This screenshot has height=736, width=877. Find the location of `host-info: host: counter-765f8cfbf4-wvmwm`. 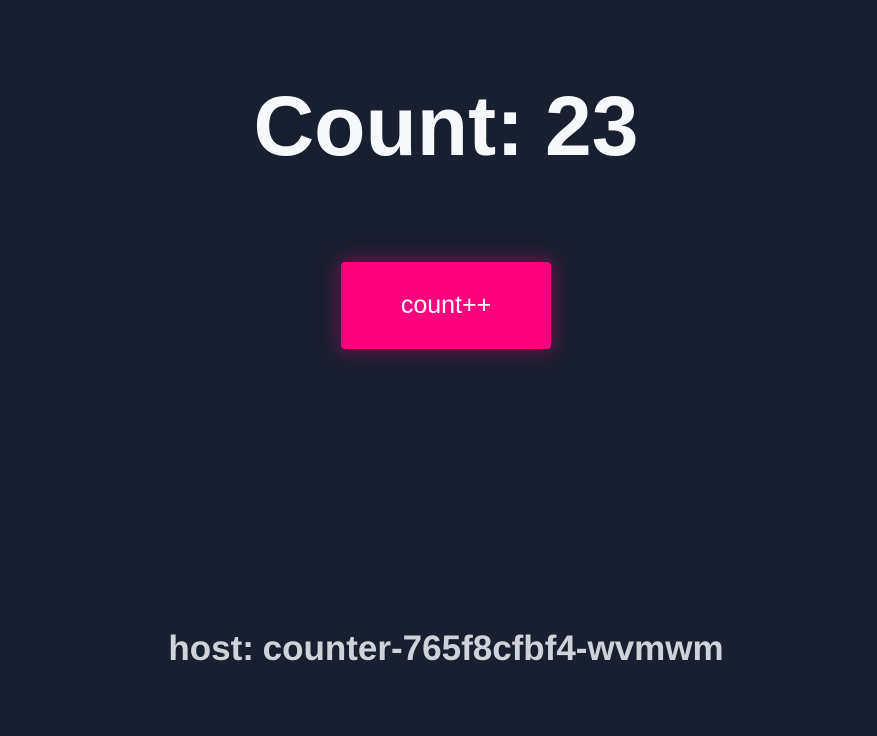

host-info: host: counter-765f8cfbf4-wvmwm is located at coordinates (438, 649).